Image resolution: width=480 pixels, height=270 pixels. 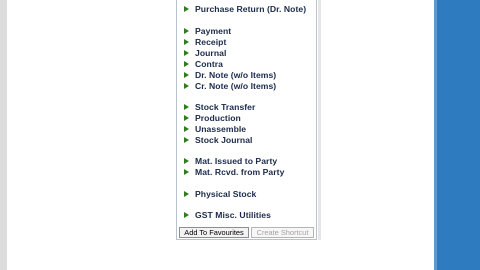 I want to click on menu-item-mat-rcvd: Mat. Rcvd. from Party, so click(x=234, y=171).